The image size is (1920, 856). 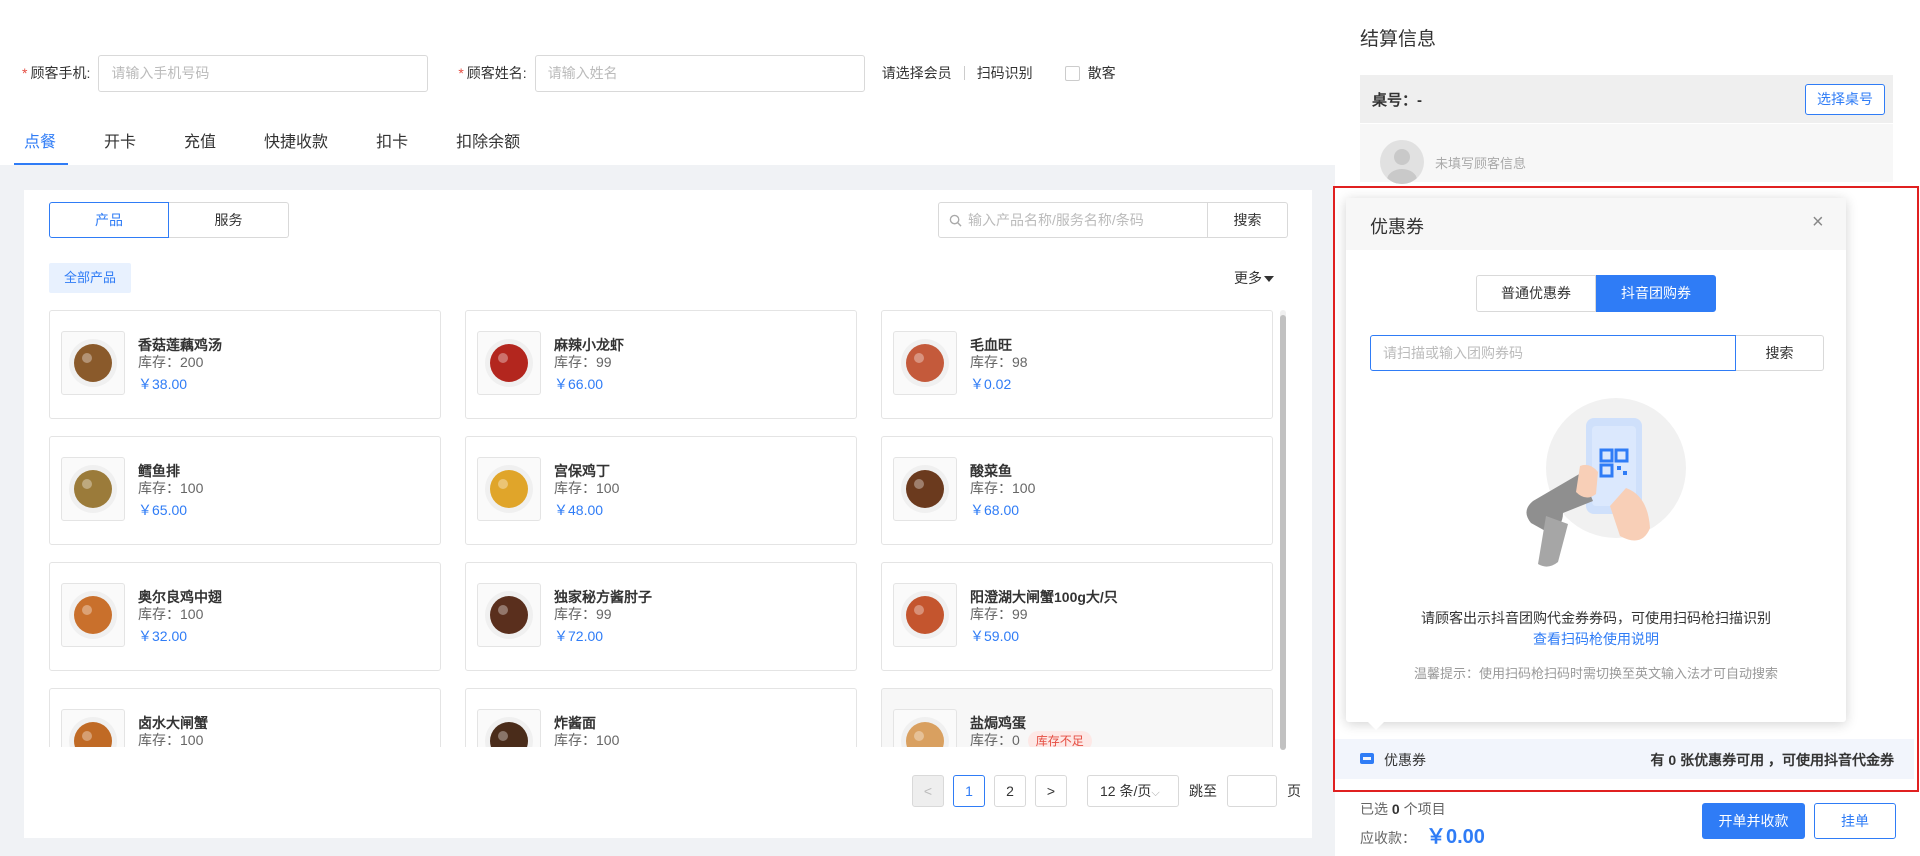 What do you see at coordinates (1624, 759) in the screenshot?
I see `coupon-bar: 优惠券 有 0 张优惠券可用 ，可使用抖音代金券` at bounding box center [1624, 759].